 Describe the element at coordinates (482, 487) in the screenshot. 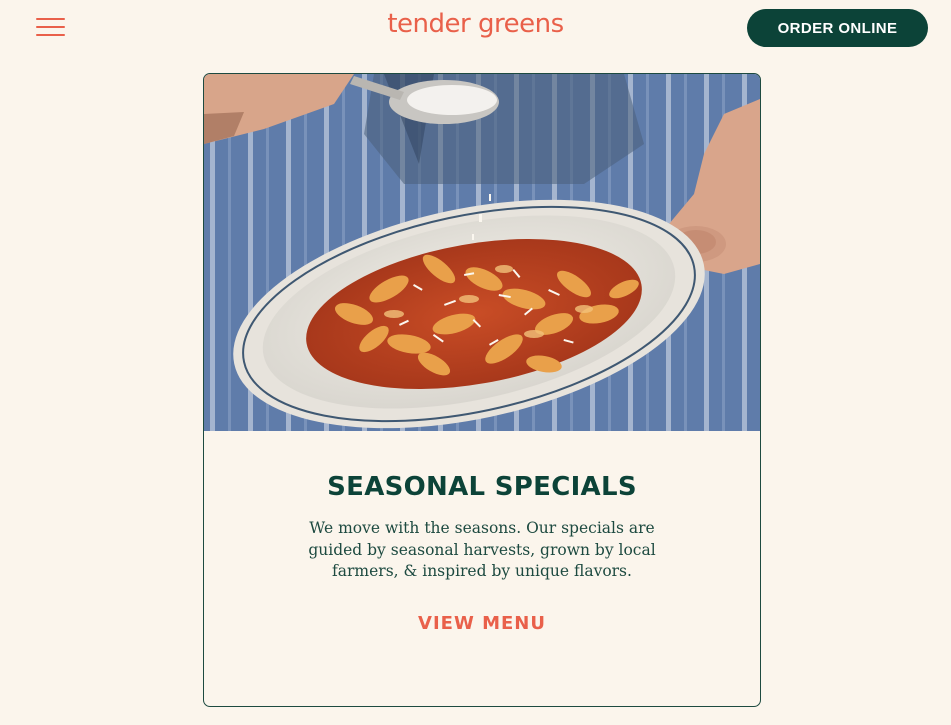

I see `card-title: SEASONAL SPECIALS` at that location.